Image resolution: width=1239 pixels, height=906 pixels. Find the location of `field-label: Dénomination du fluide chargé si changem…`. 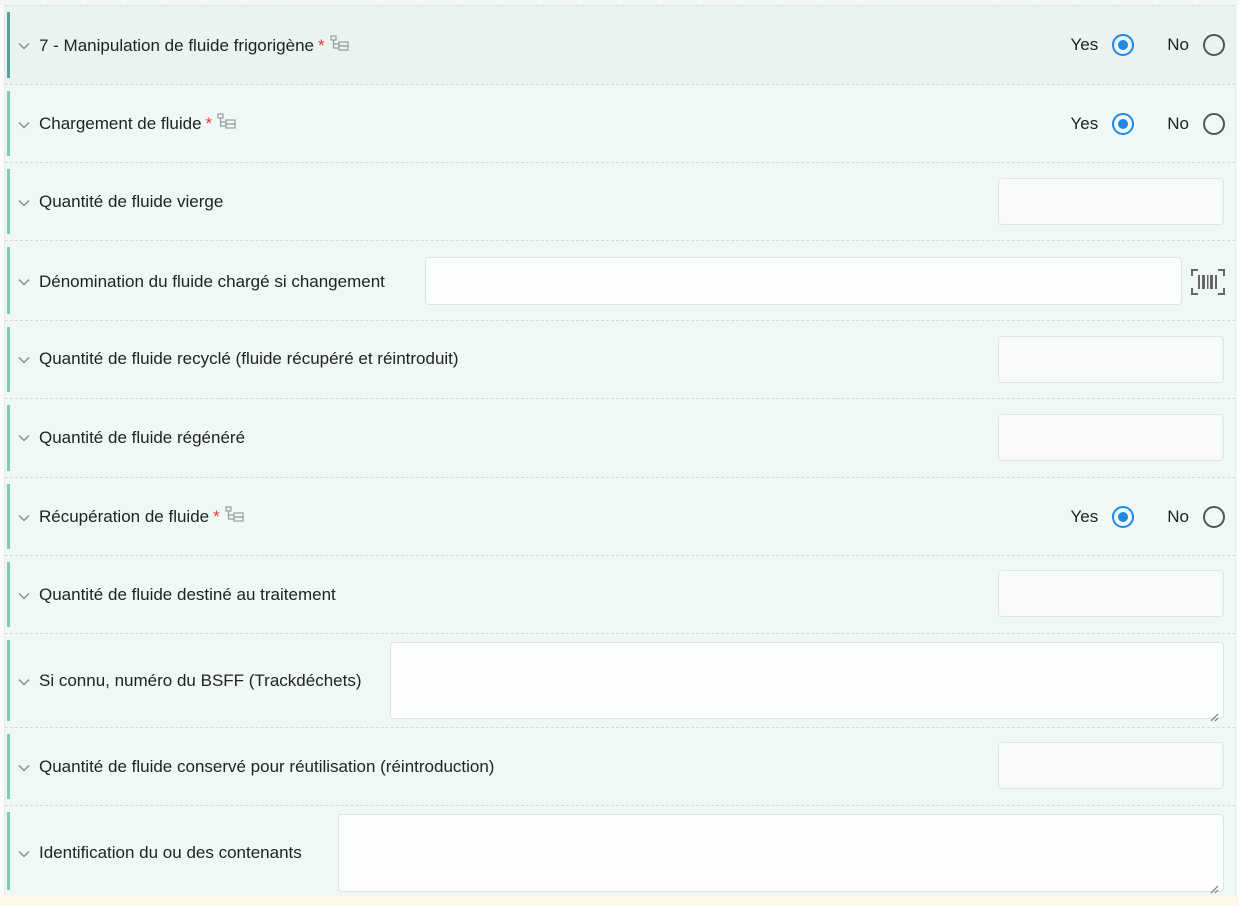

field-label: Dénomination du fluide chargé si changem… is located at coordinates (212, 281).